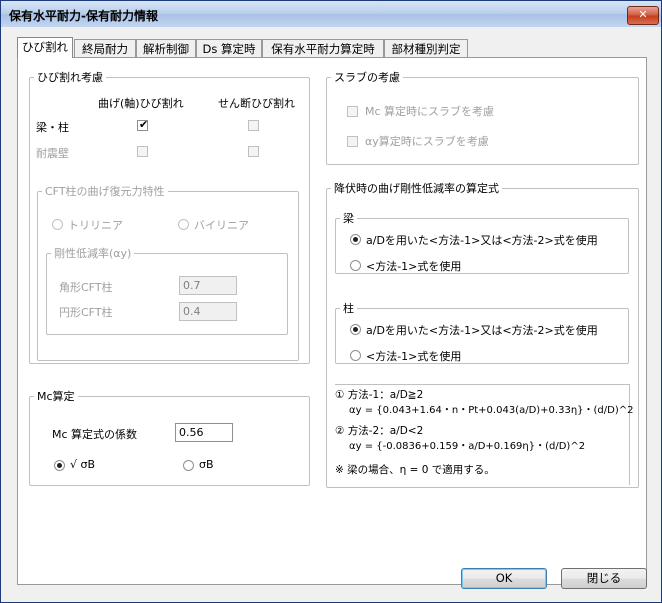  What do you see at coordinates (95, 434) in the screenshot?
I see `mc-coef-label: Mc 算定式の係数` at bounding box center [95, 434].